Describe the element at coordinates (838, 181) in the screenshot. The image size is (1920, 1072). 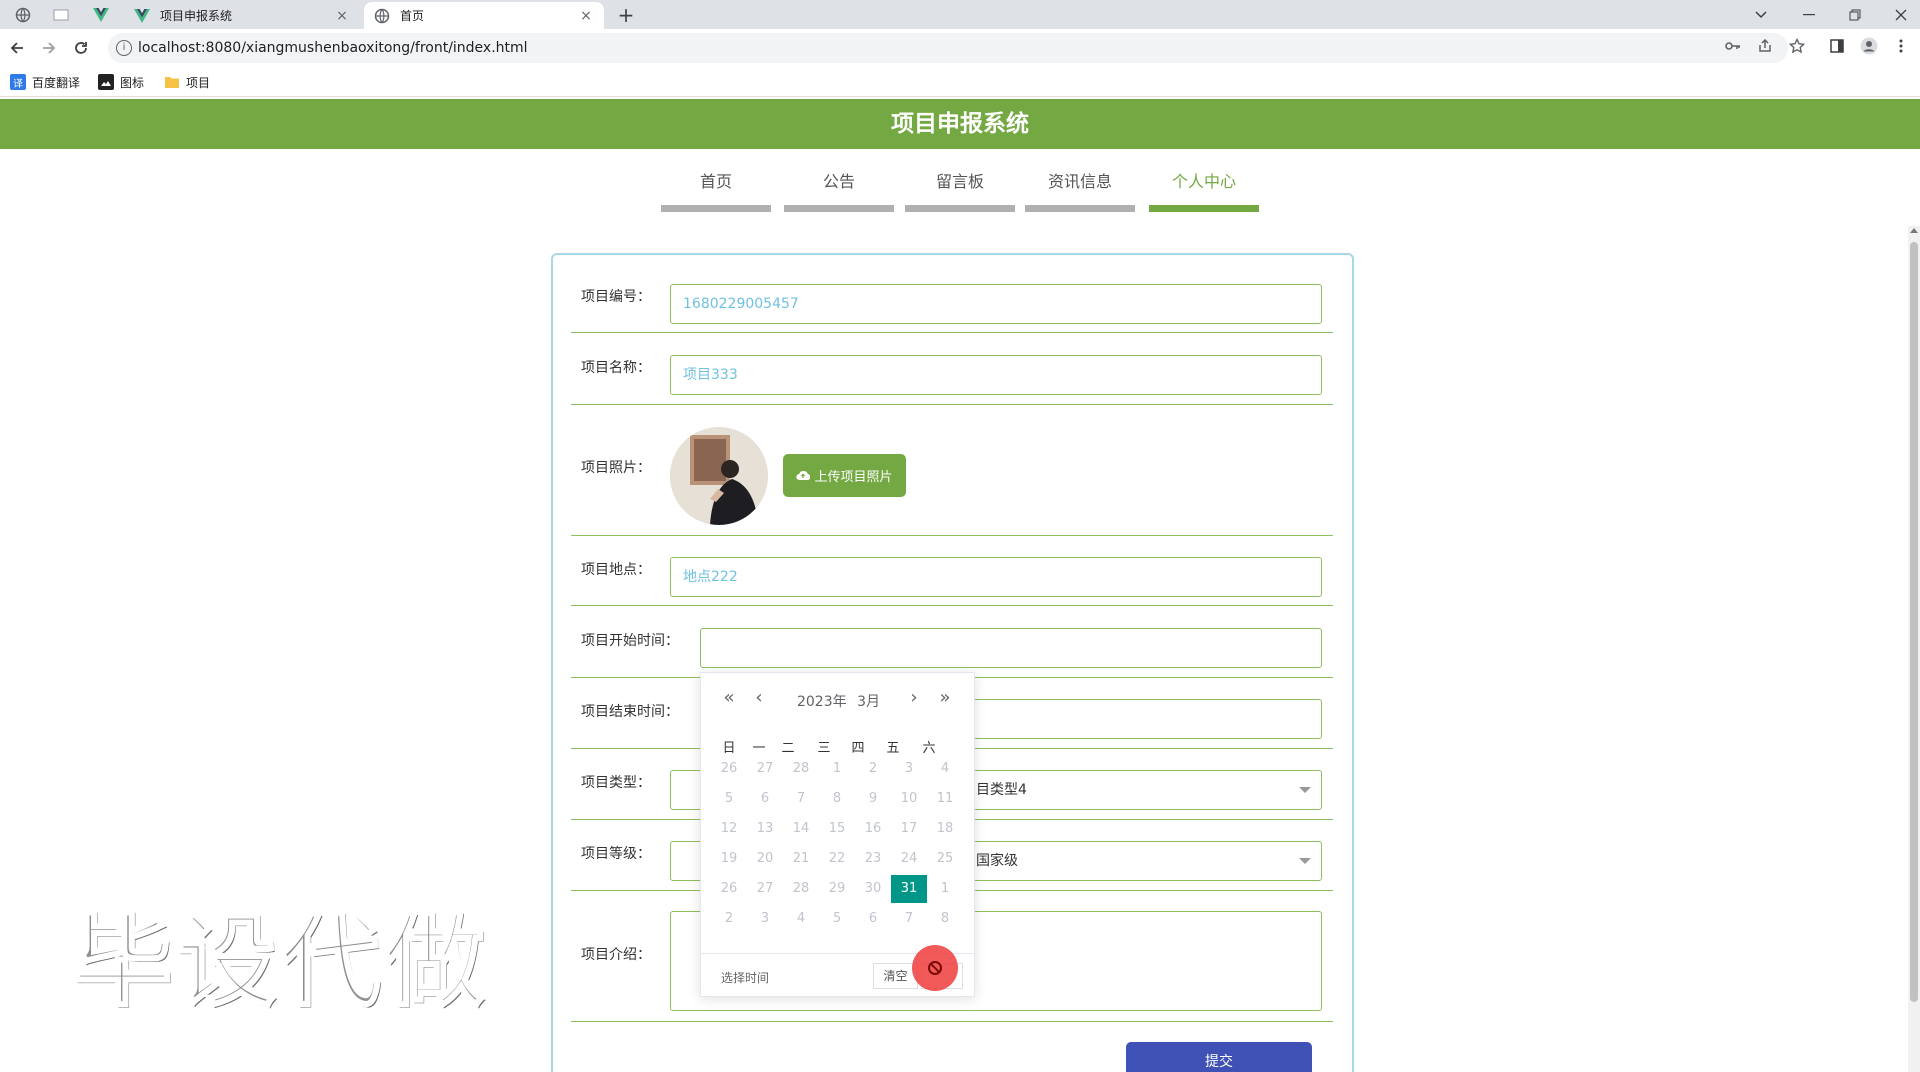
I see `nav-label: 公告` at that location.